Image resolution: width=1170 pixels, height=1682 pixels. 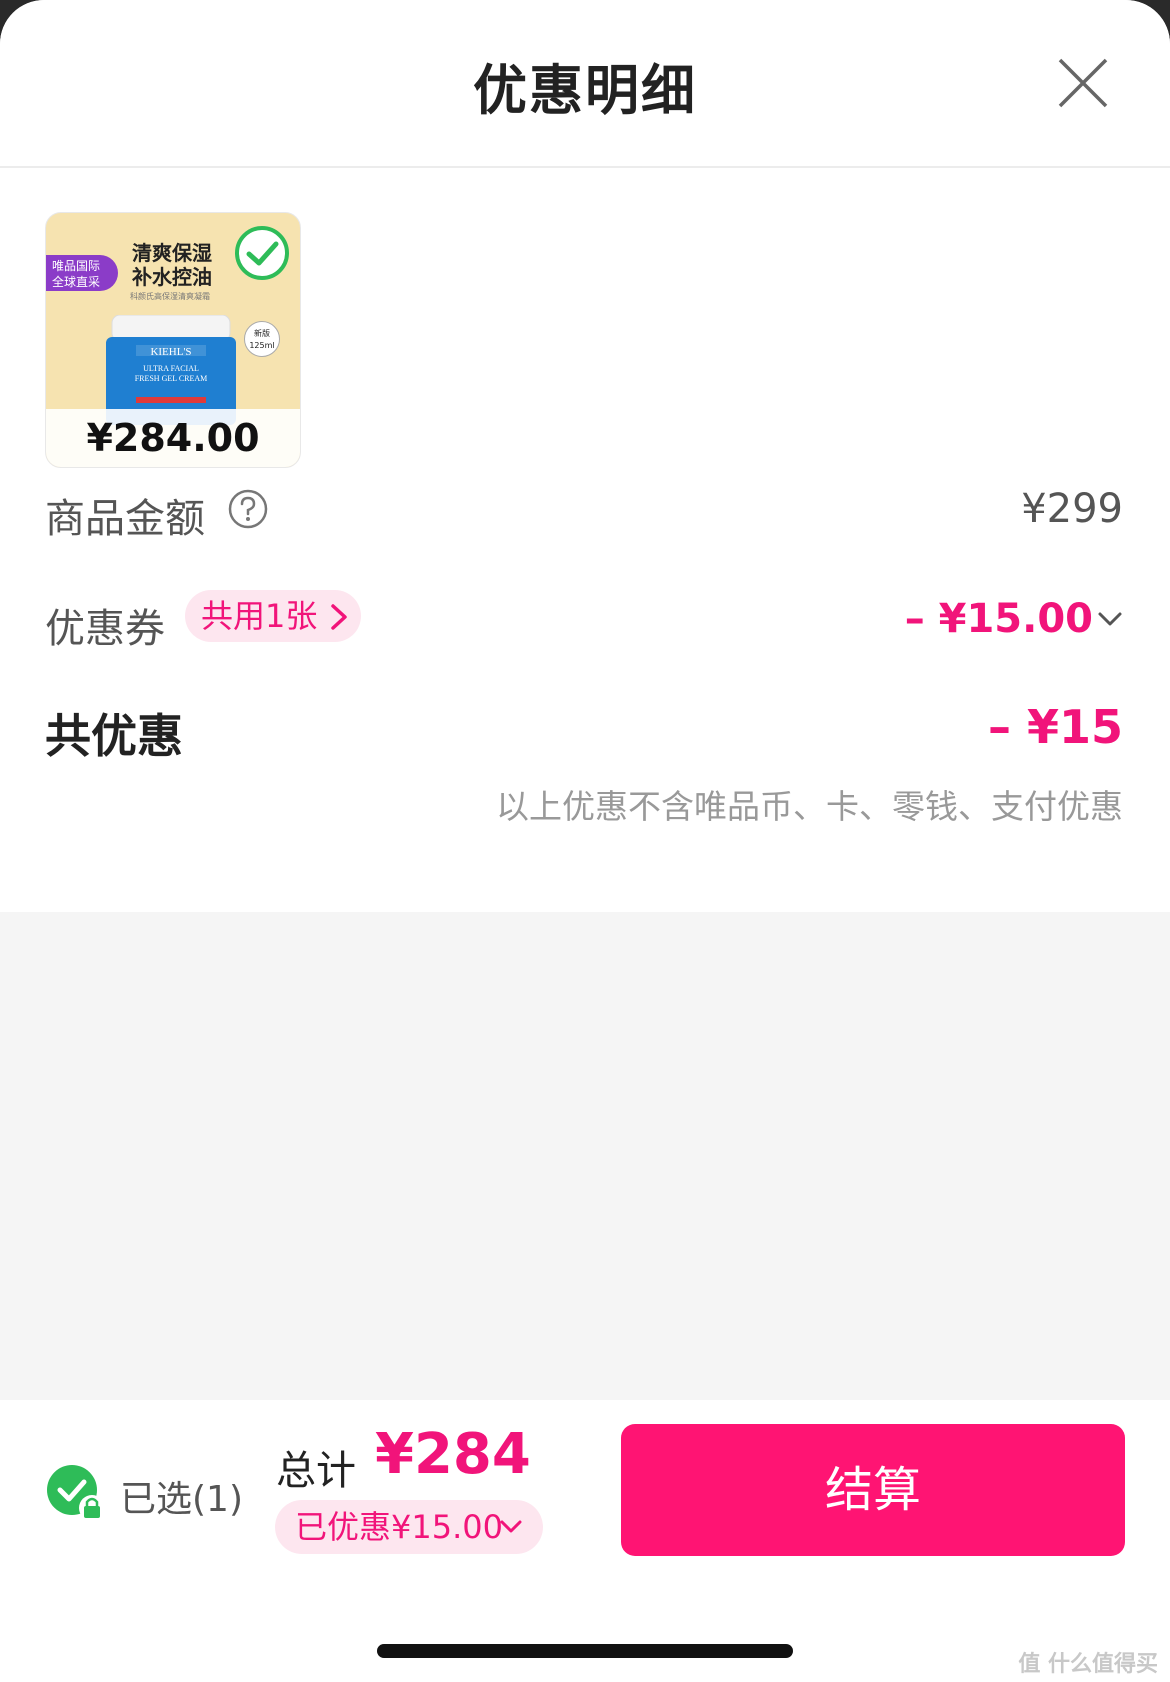 What do you see at coordinates (809, 806) in the screenshot?
I see `discount-note: 以上优惠不含唯品币、卡、零钱、支付优惠` at bounding box center [809, 806].